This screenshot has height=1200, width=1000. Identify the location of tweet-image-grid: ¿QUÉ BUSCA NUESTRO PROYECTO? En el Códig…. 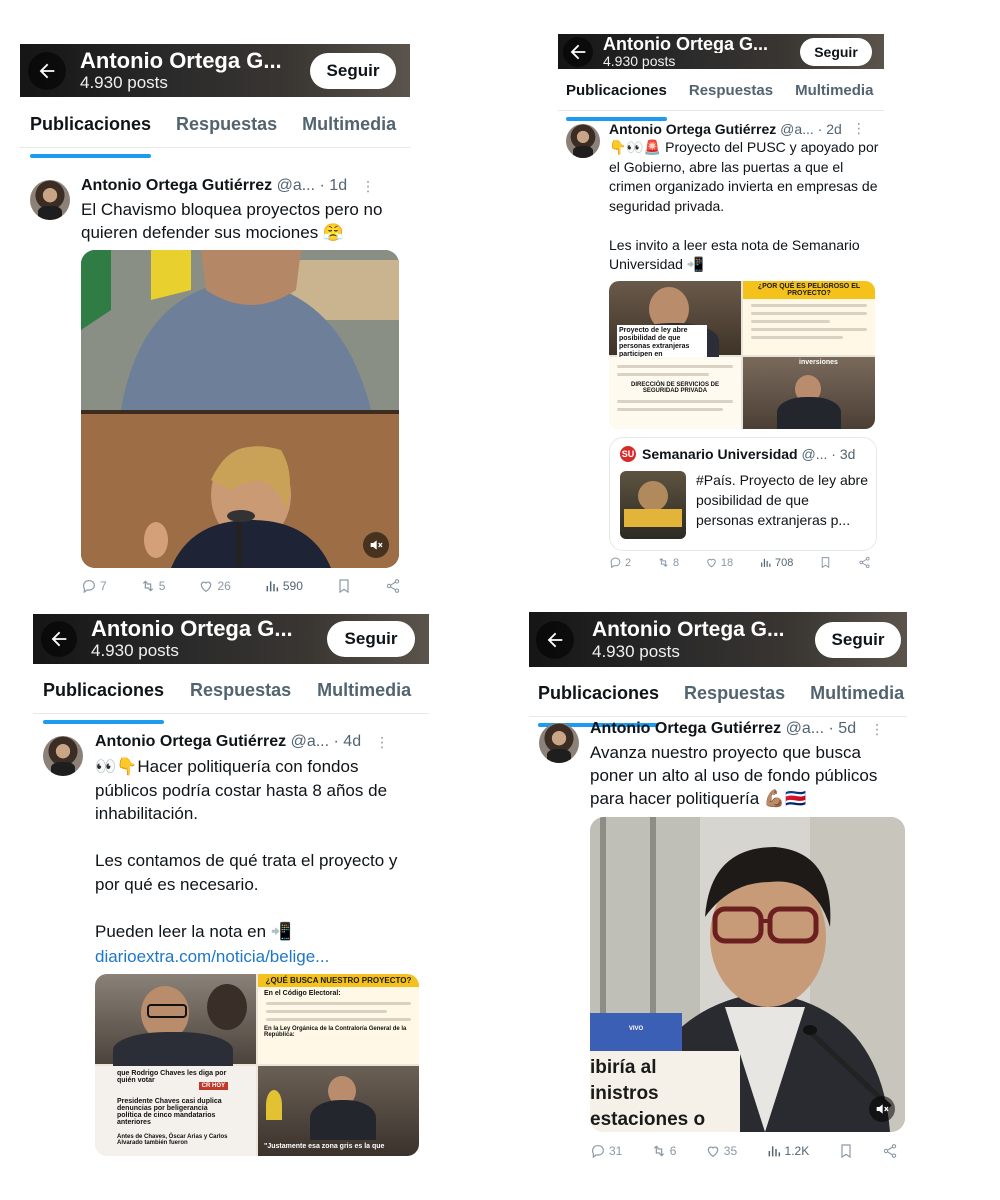
(257, 1065).